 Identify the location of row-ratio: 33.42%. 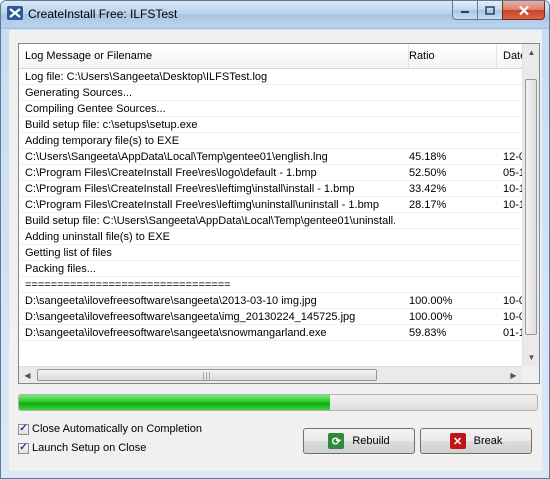
(428, 189).